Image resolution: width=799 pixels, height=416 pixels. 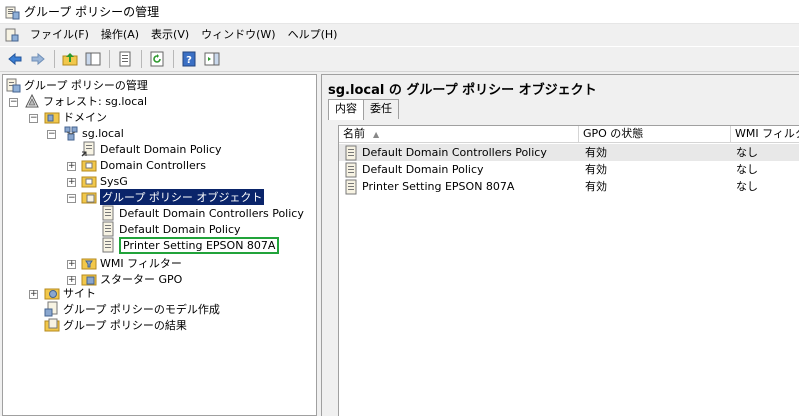 What do you see at coordinates (313, 35) in the screenshot?
I see `menu-help: ヘルプ(H)` at bounding box center [313, 35].